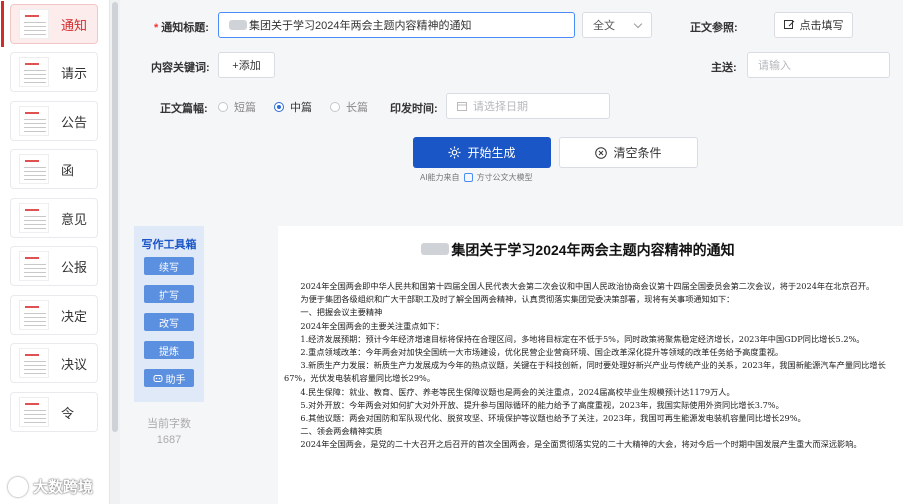 The image size is (903, 504). Describe the element at coordinates (578, 250) in the screenshot. I see `document-title: 集团关于学习2024年两会主题内容精神的通知` at that location.